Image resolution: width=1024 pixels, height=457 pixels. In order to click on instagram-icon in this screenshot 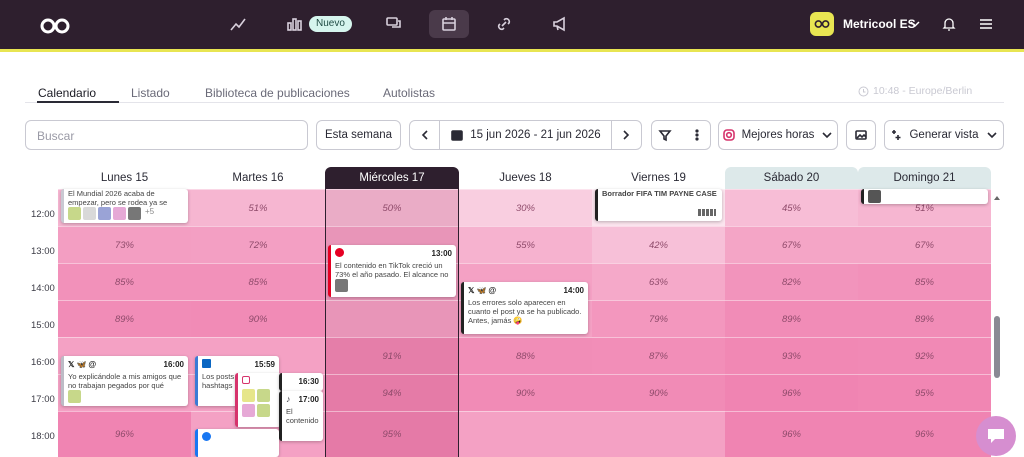, I will do `click(728, 135)`.